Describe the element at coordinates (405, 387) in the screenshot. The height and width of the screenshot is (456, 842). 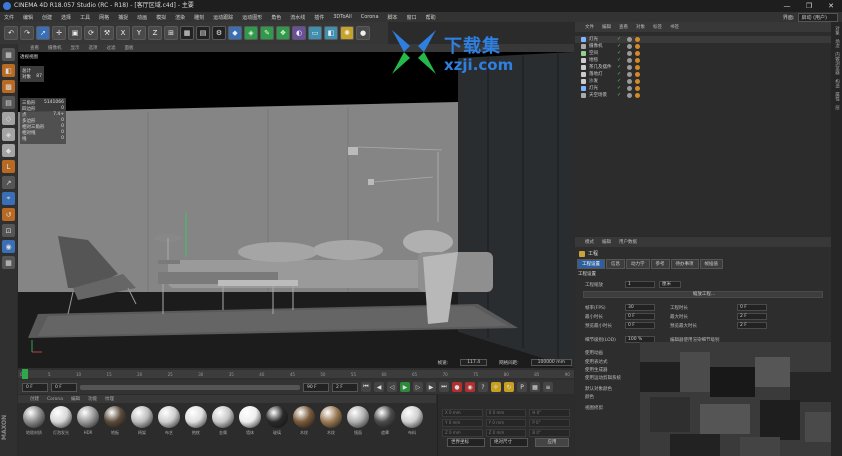
I see `play-icon: ▶` at that location.